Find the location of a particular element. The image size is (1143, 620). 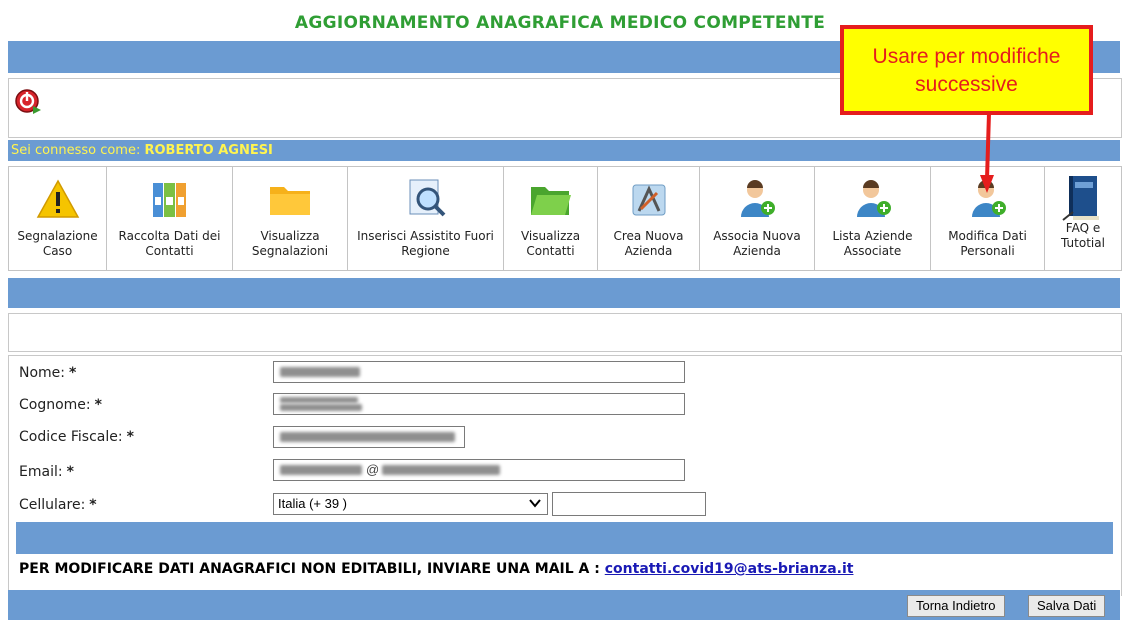

country-code-select: Italia (+ 39 ) is located at coordinates (410, 504).